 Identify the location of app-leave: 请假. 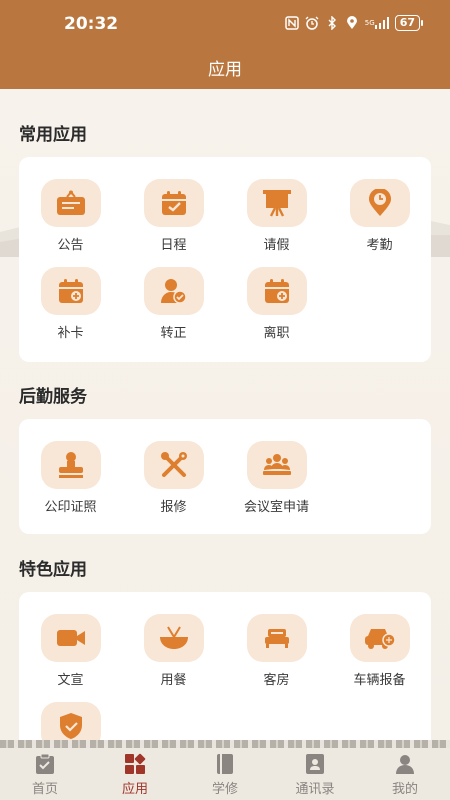
(276, 223).